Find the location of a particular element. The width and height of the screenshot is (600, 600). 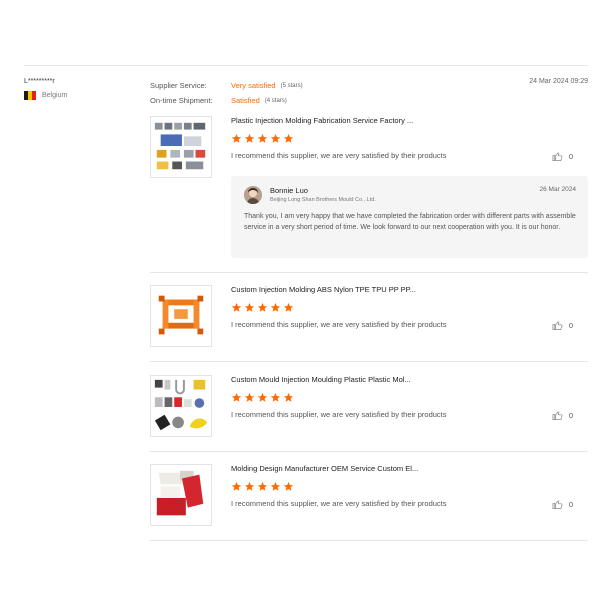

supplier-service-stars: (5 stars) is located at coordinates (291, 85).